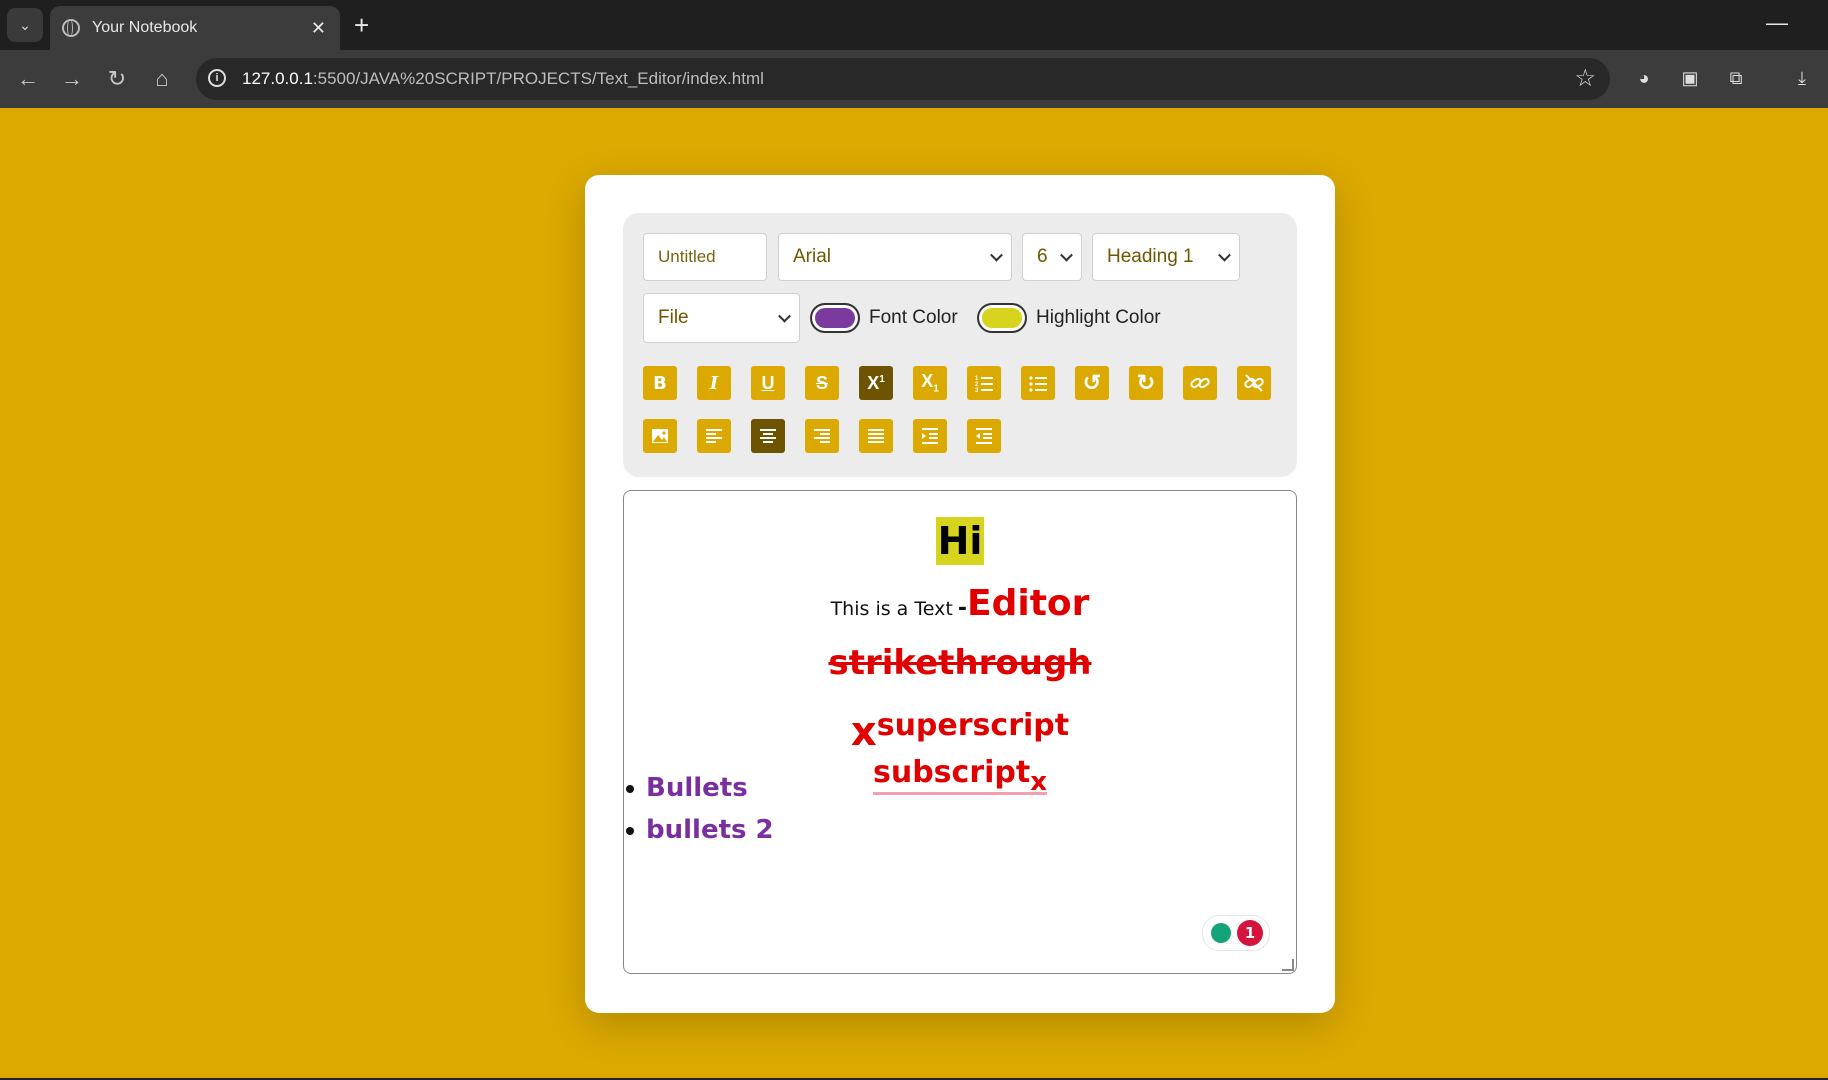 The image size is (1828, 1080). I want to click on download-icon: ⤓, so click(1802, 78).